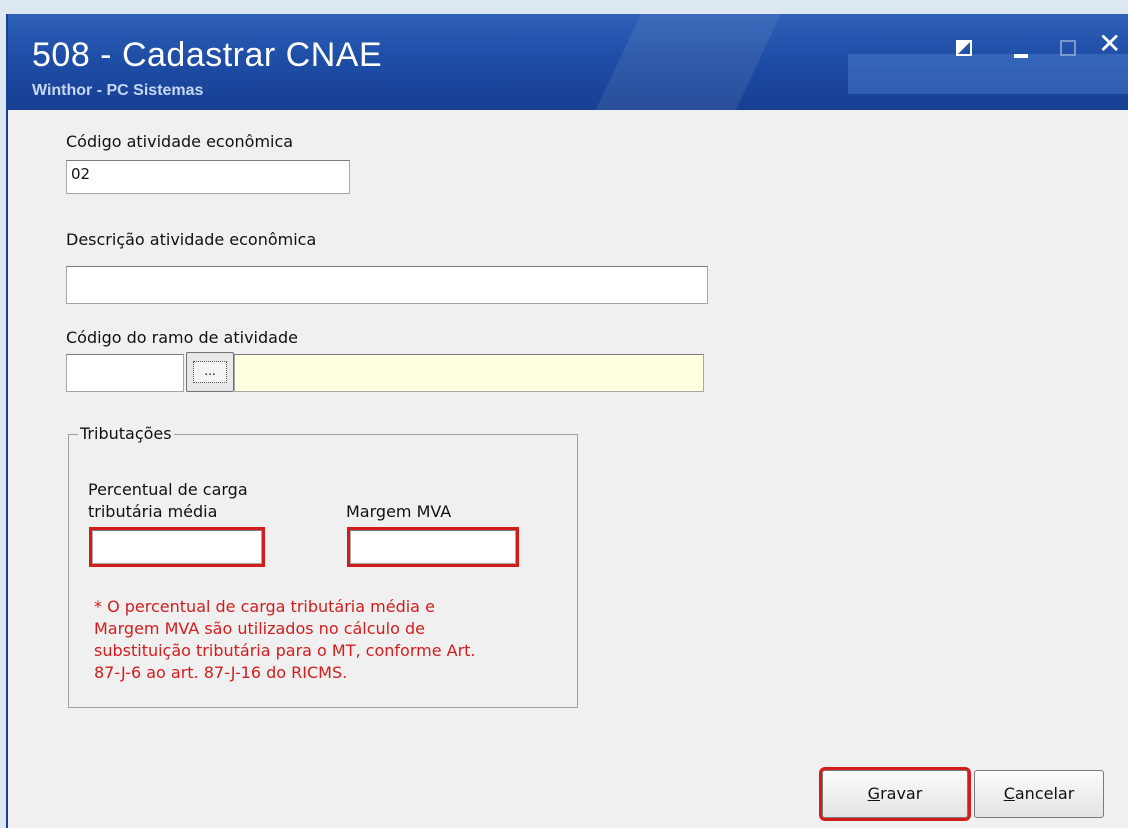 This screenshot has height=828, width=1128. I want to click on margem-mva-label: Margem MVA, so click(399, 511).